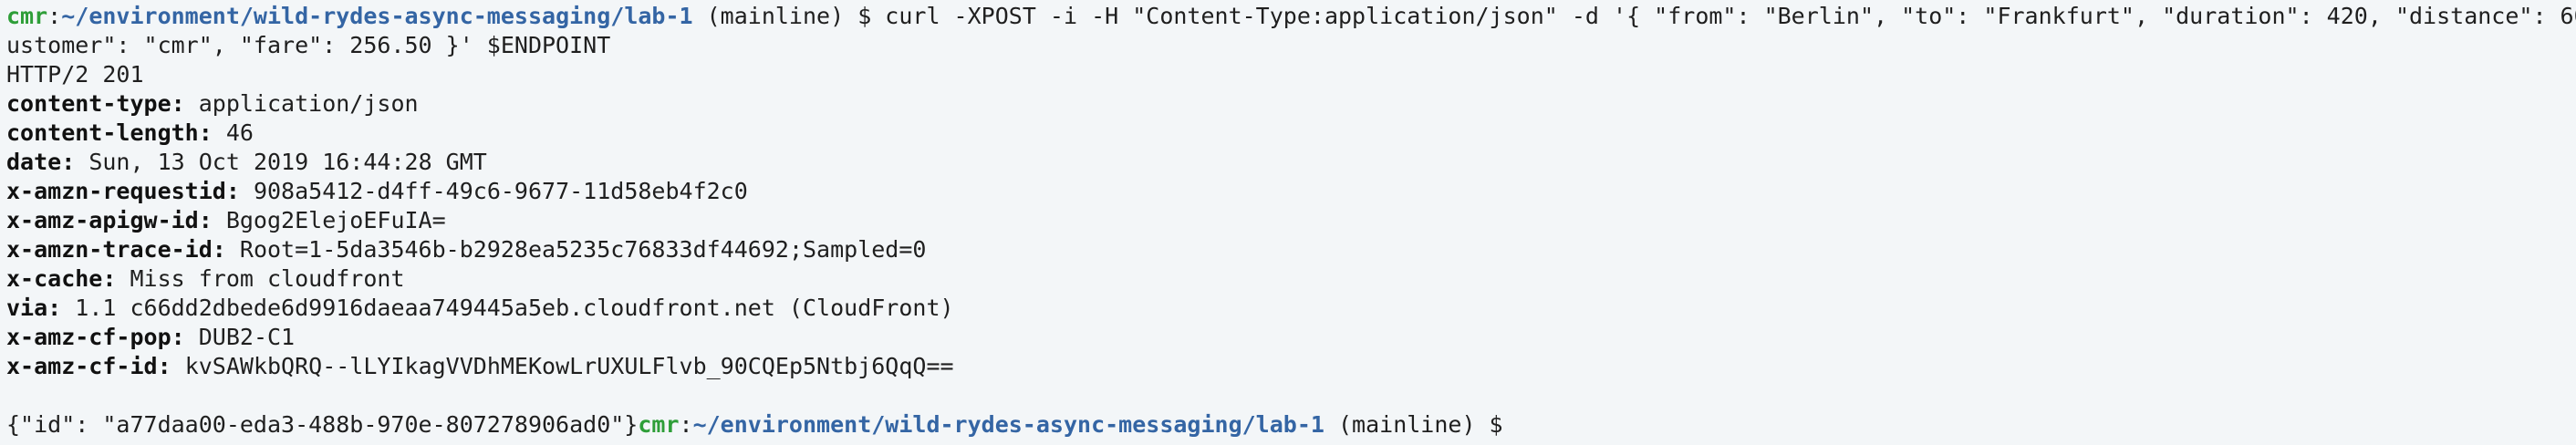 Image resolution: width=2576 pixels, height=445 pixels. What do you see at coordinates (281, 162) in the screenshot?
I see `header-value: Sun, 13 Oct 2019 16:44:28 GMT` at bounding box center [281, 162].